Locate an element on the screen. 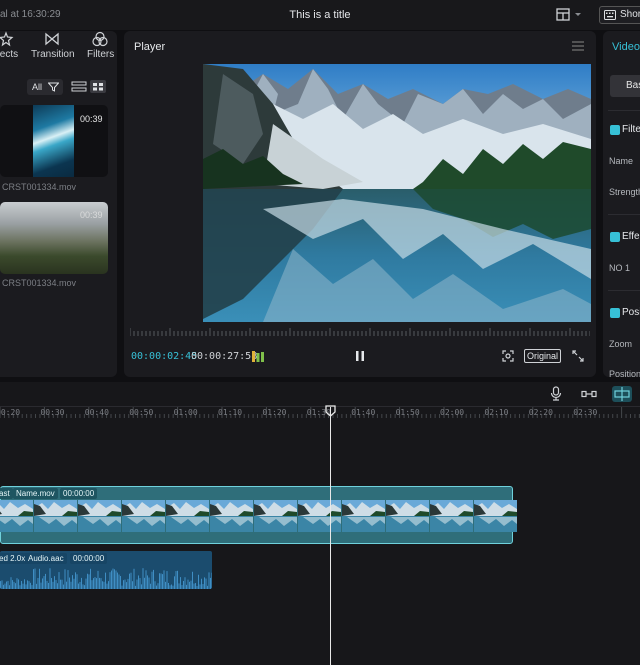 The height and width of the screenshot is (665, 640). ruler-label: 00:50 is located at coordinates (141, 412).